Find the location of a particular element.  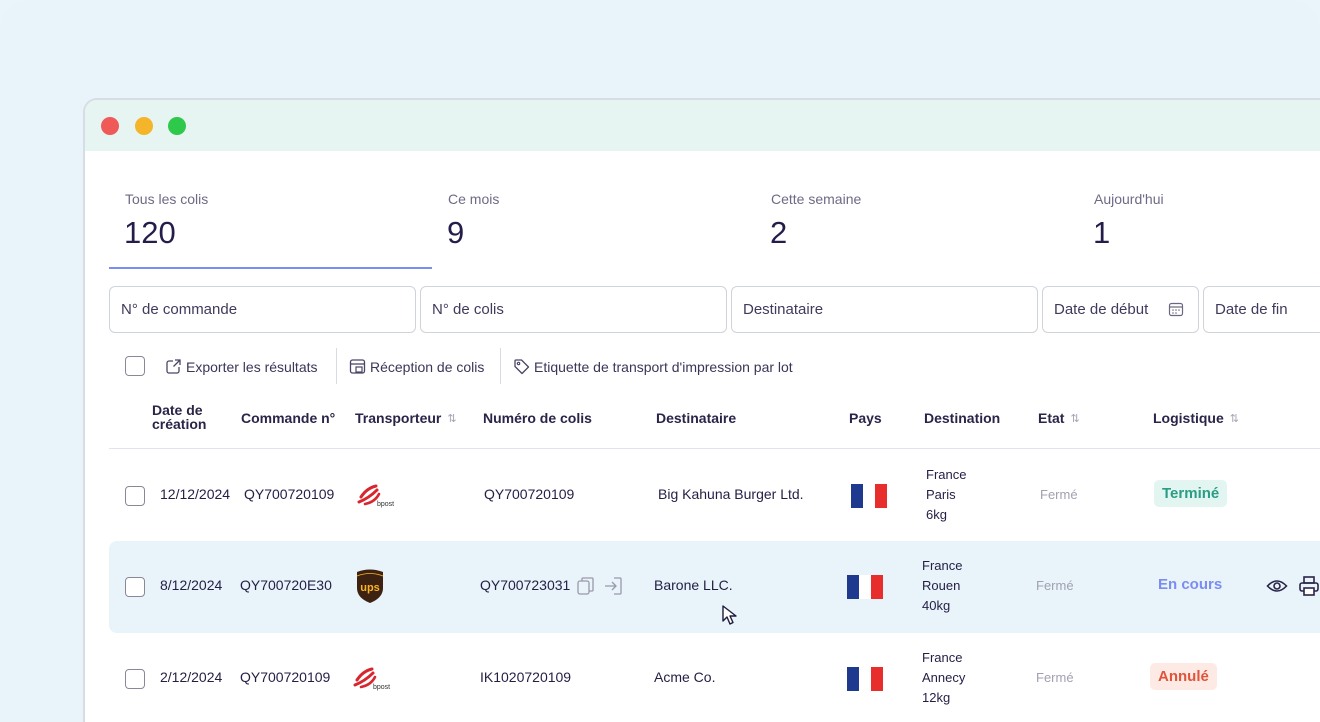

stat-value: 1 is located at coordinates (1102, 232).